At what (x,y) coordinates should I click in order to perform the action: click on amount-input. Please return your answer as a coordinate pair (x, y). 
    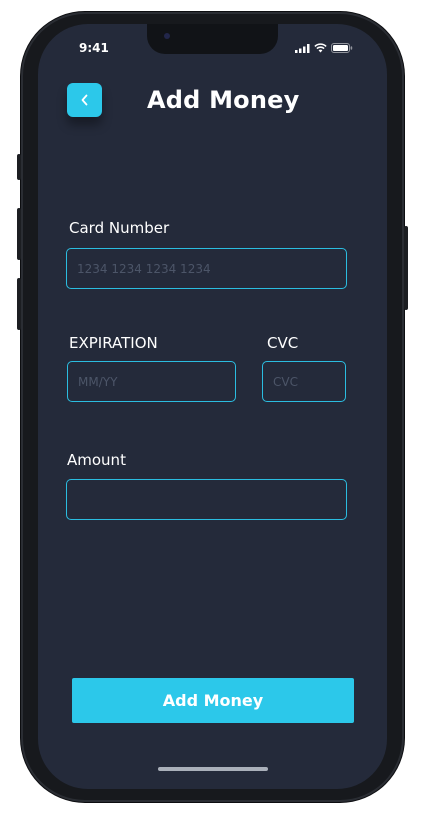
    Looking at the image, I should click on (206, 499).